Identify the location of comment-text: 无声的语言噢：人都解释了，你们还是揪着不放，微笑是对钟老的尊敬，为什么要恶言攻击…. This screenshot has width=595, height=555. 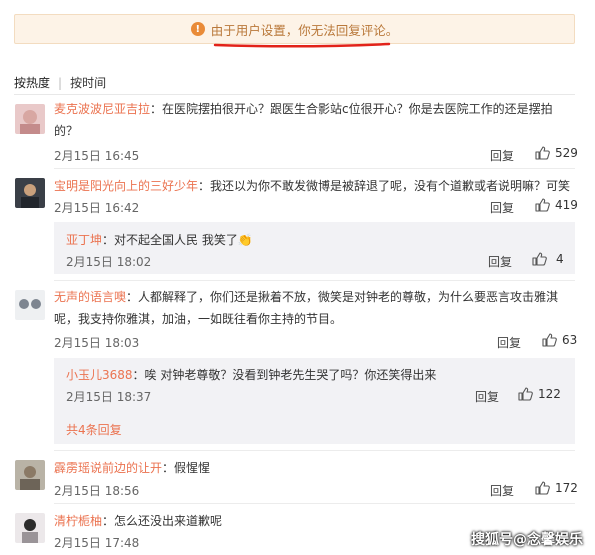
(314, 308).